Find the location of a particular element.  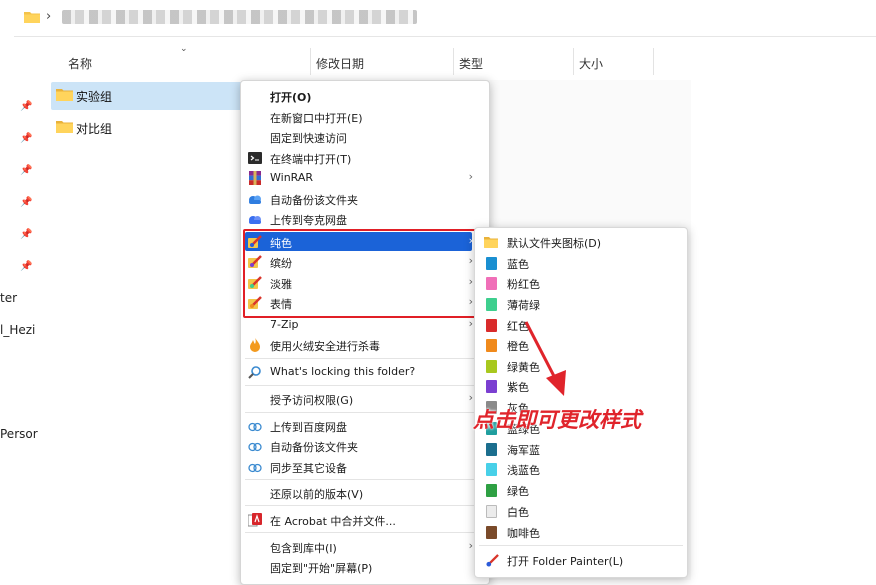

column-header-size: 大小 is located at coordinates (591, 63).